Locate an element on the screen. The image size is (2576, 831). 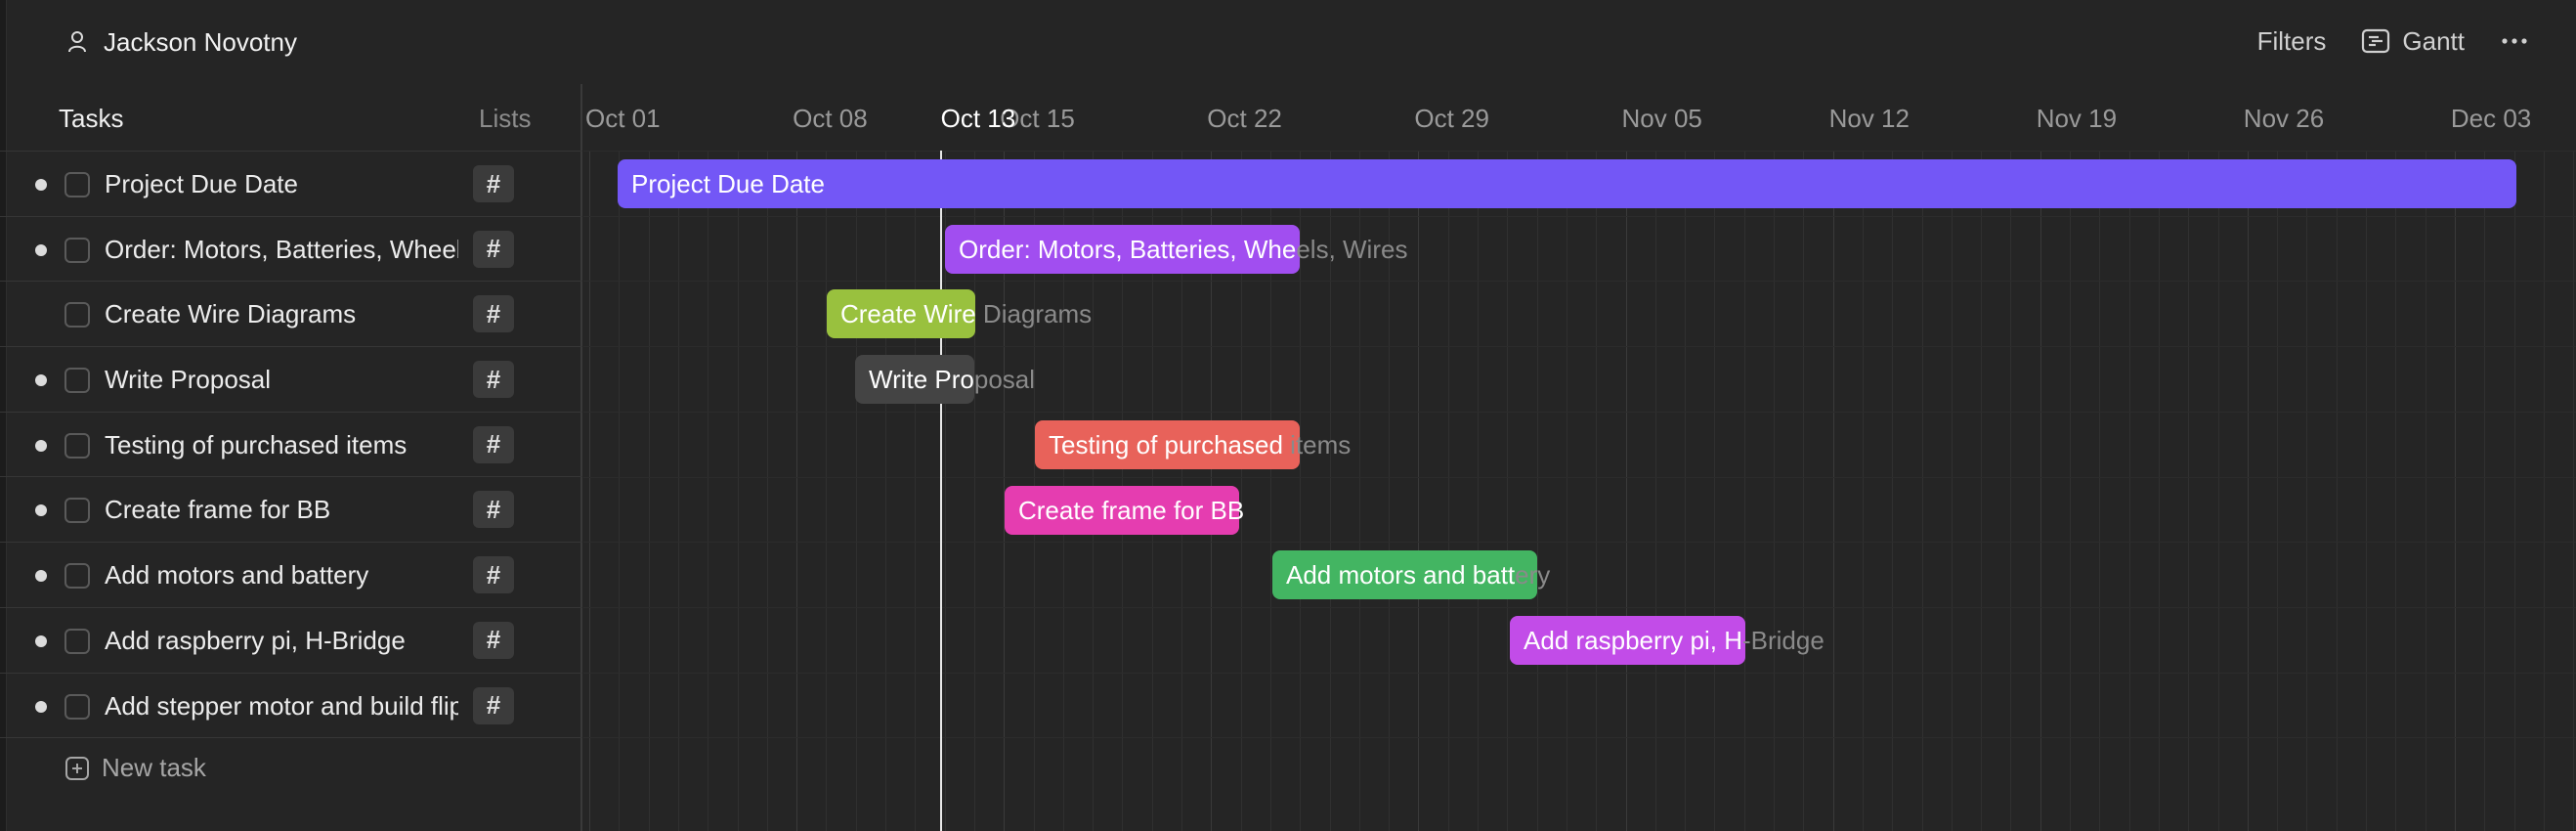
task-row: Create Wire Diagrams # is located at coordinates (291, 313).